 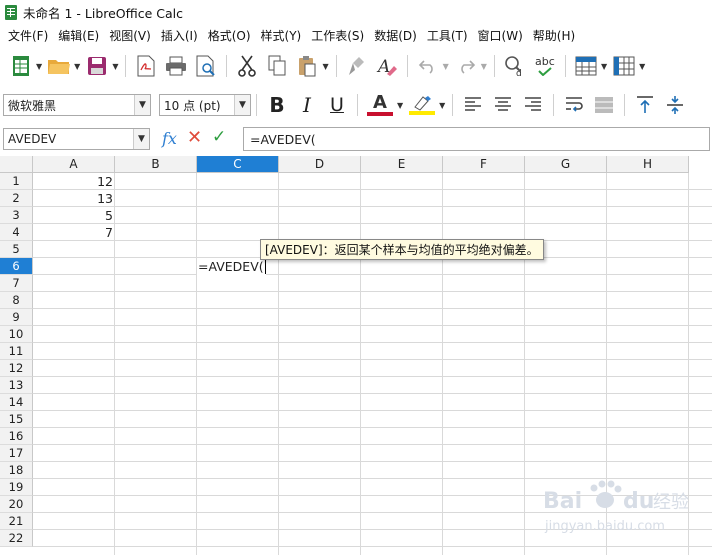 What do you see at coordinates (337, 35) in the screenshot?
I see `menu-sheet: 工作表(S)` at bounding box center [337, 35].